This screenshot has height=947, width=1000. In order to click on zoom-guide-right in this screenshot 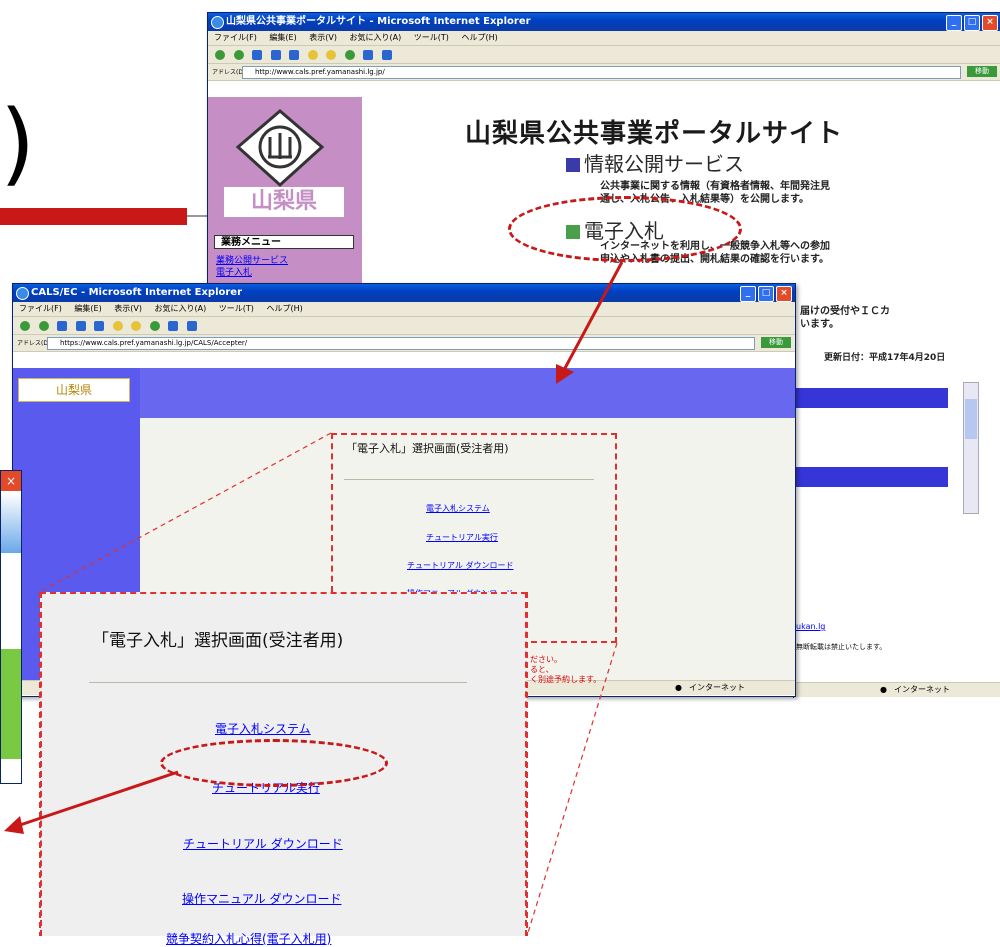, I will do `click(572, 789)`.